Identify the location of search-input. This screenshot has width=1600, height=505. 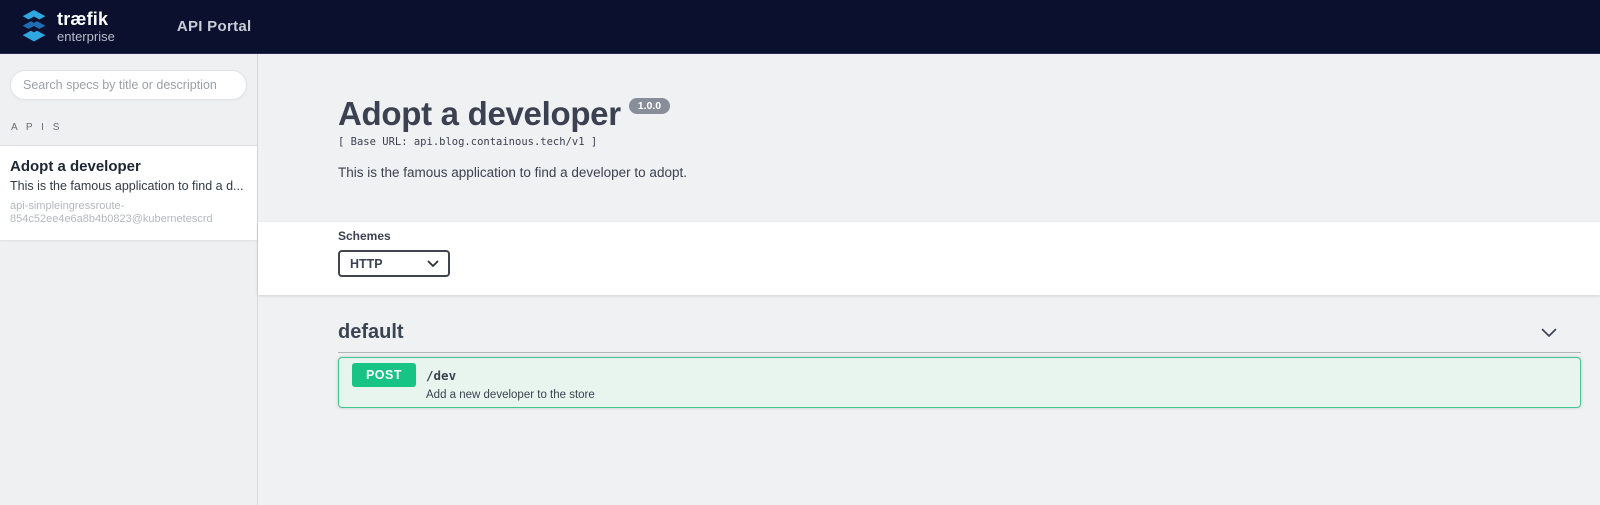
(128, 85).